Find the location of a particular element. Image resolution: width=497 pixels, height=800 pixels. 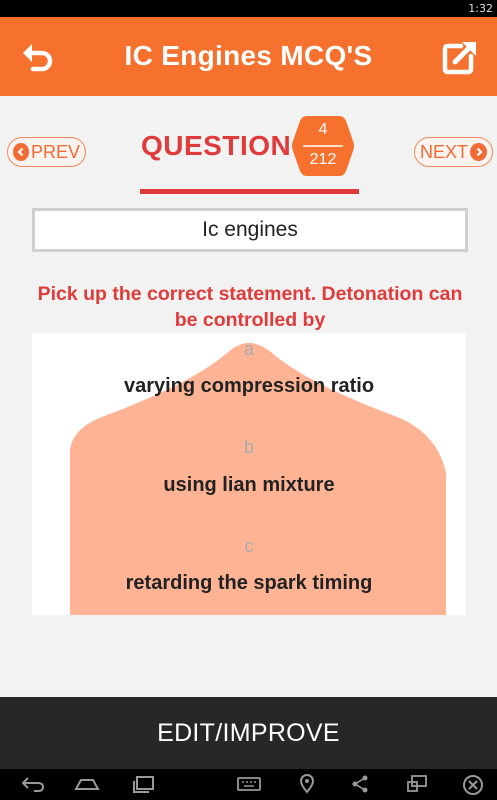

question-counter-badge: 4 212 is located at coordinates (323, 146).